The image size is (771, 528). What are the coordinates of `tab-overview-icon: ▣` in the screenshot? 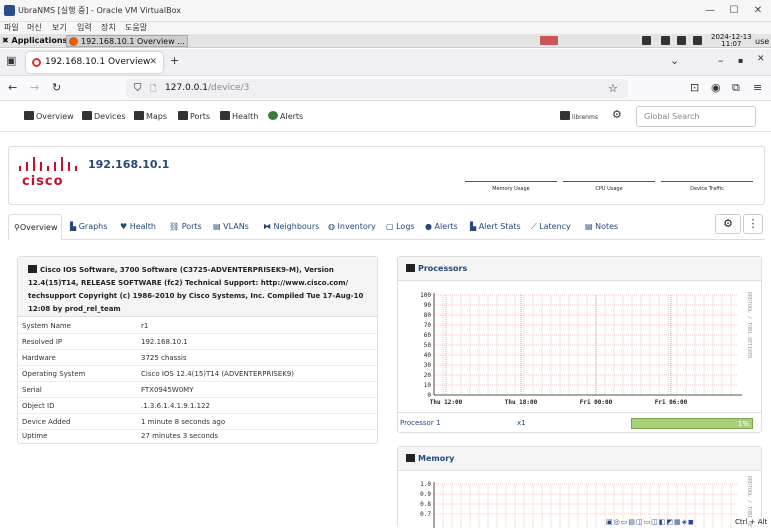 It's located at (11, 60).